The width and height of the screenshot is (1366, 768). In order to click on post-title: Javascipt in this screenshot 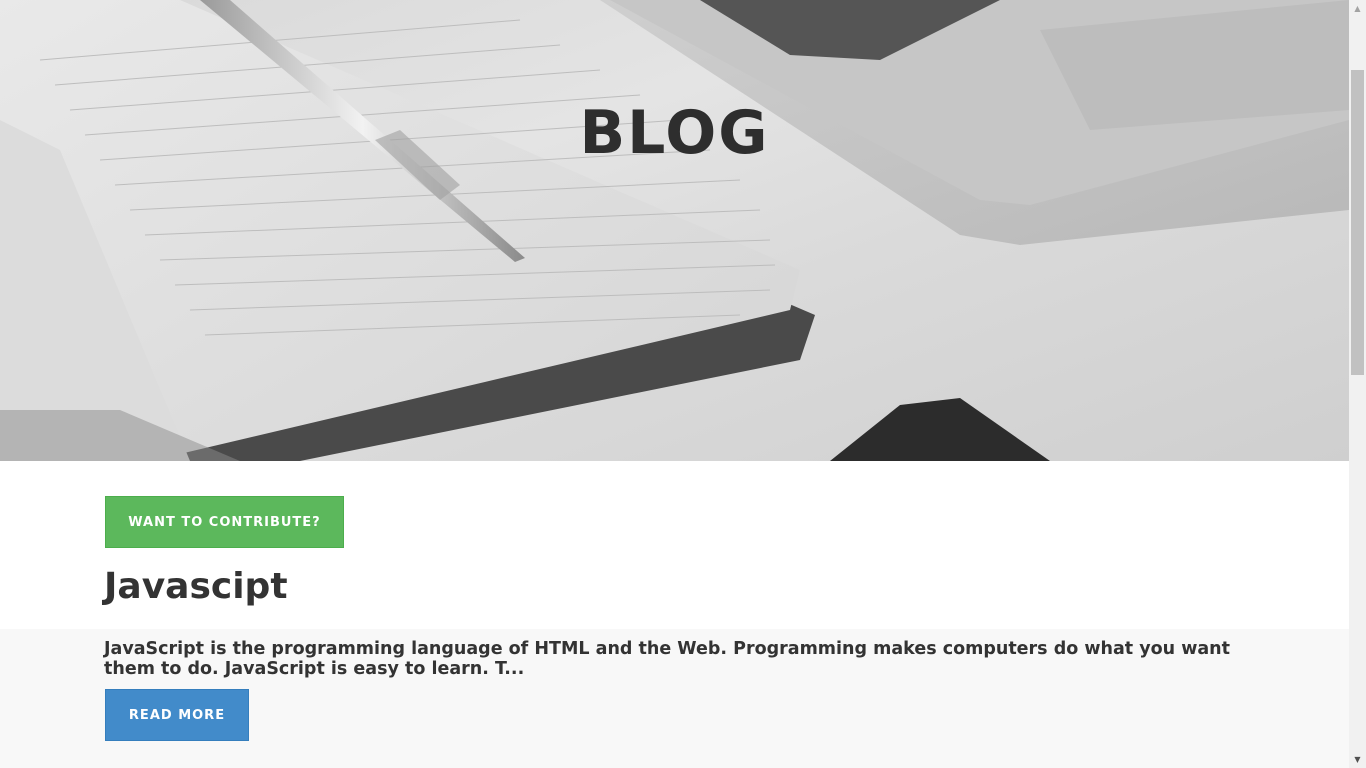, I will do `click(196, 586)`.